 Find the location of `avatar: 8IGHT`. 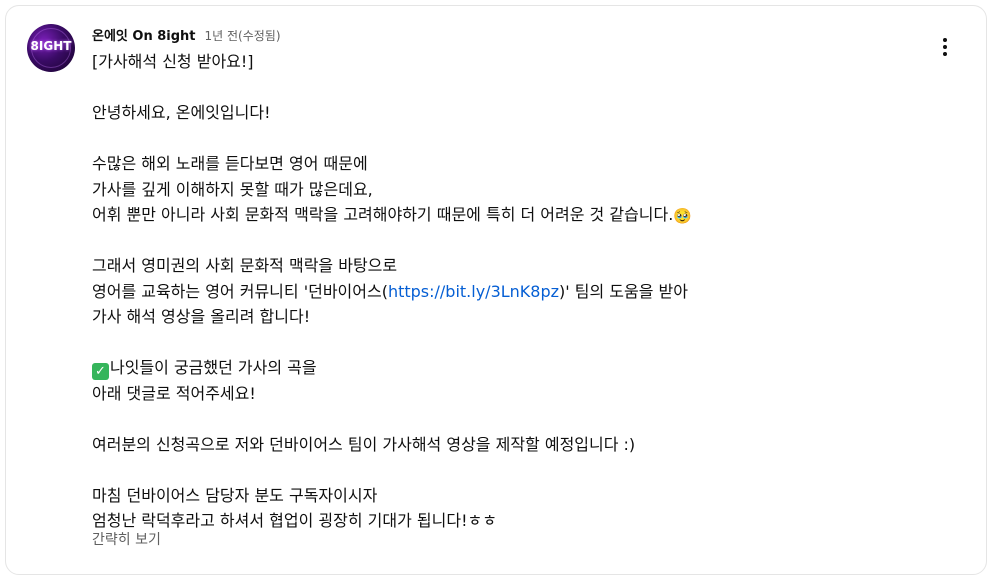

avatar: 8IGHT is located at coordinates (51, 48).